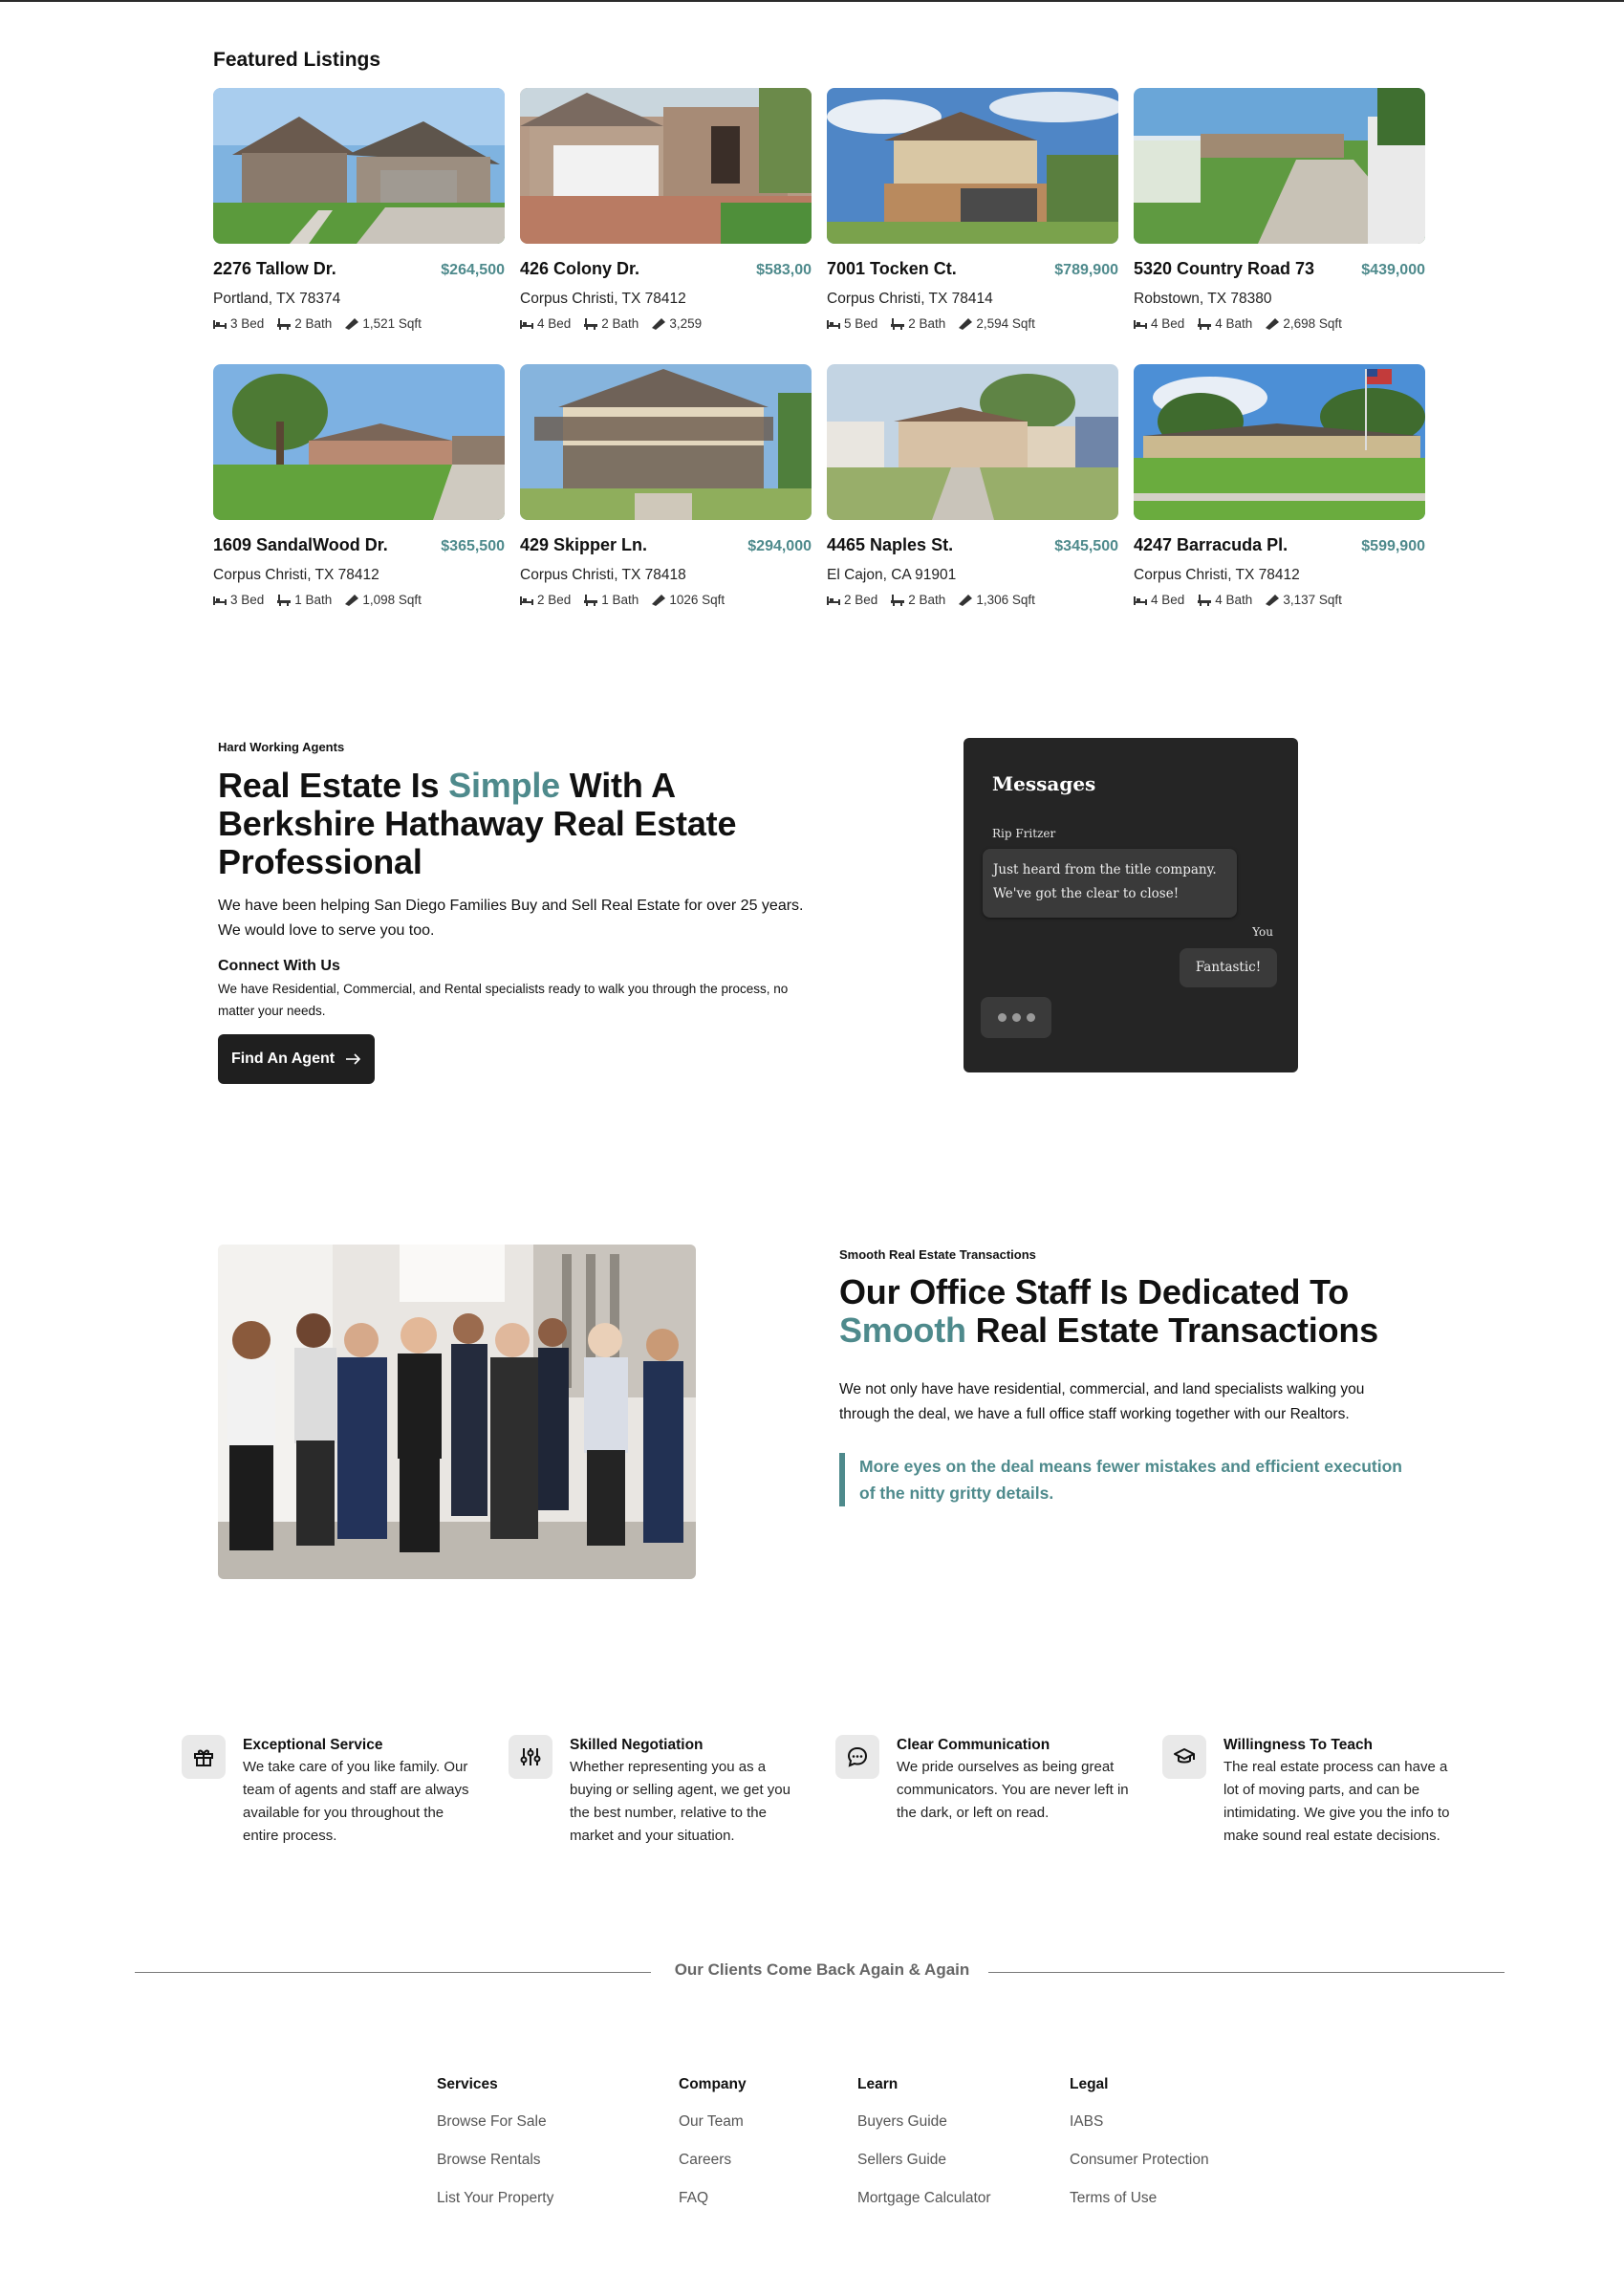 Image resolution: width=1624 pixels, height=2274 pixels. I want to click on listing-sqft: 3,137 Sqft, so click(1313, 600).